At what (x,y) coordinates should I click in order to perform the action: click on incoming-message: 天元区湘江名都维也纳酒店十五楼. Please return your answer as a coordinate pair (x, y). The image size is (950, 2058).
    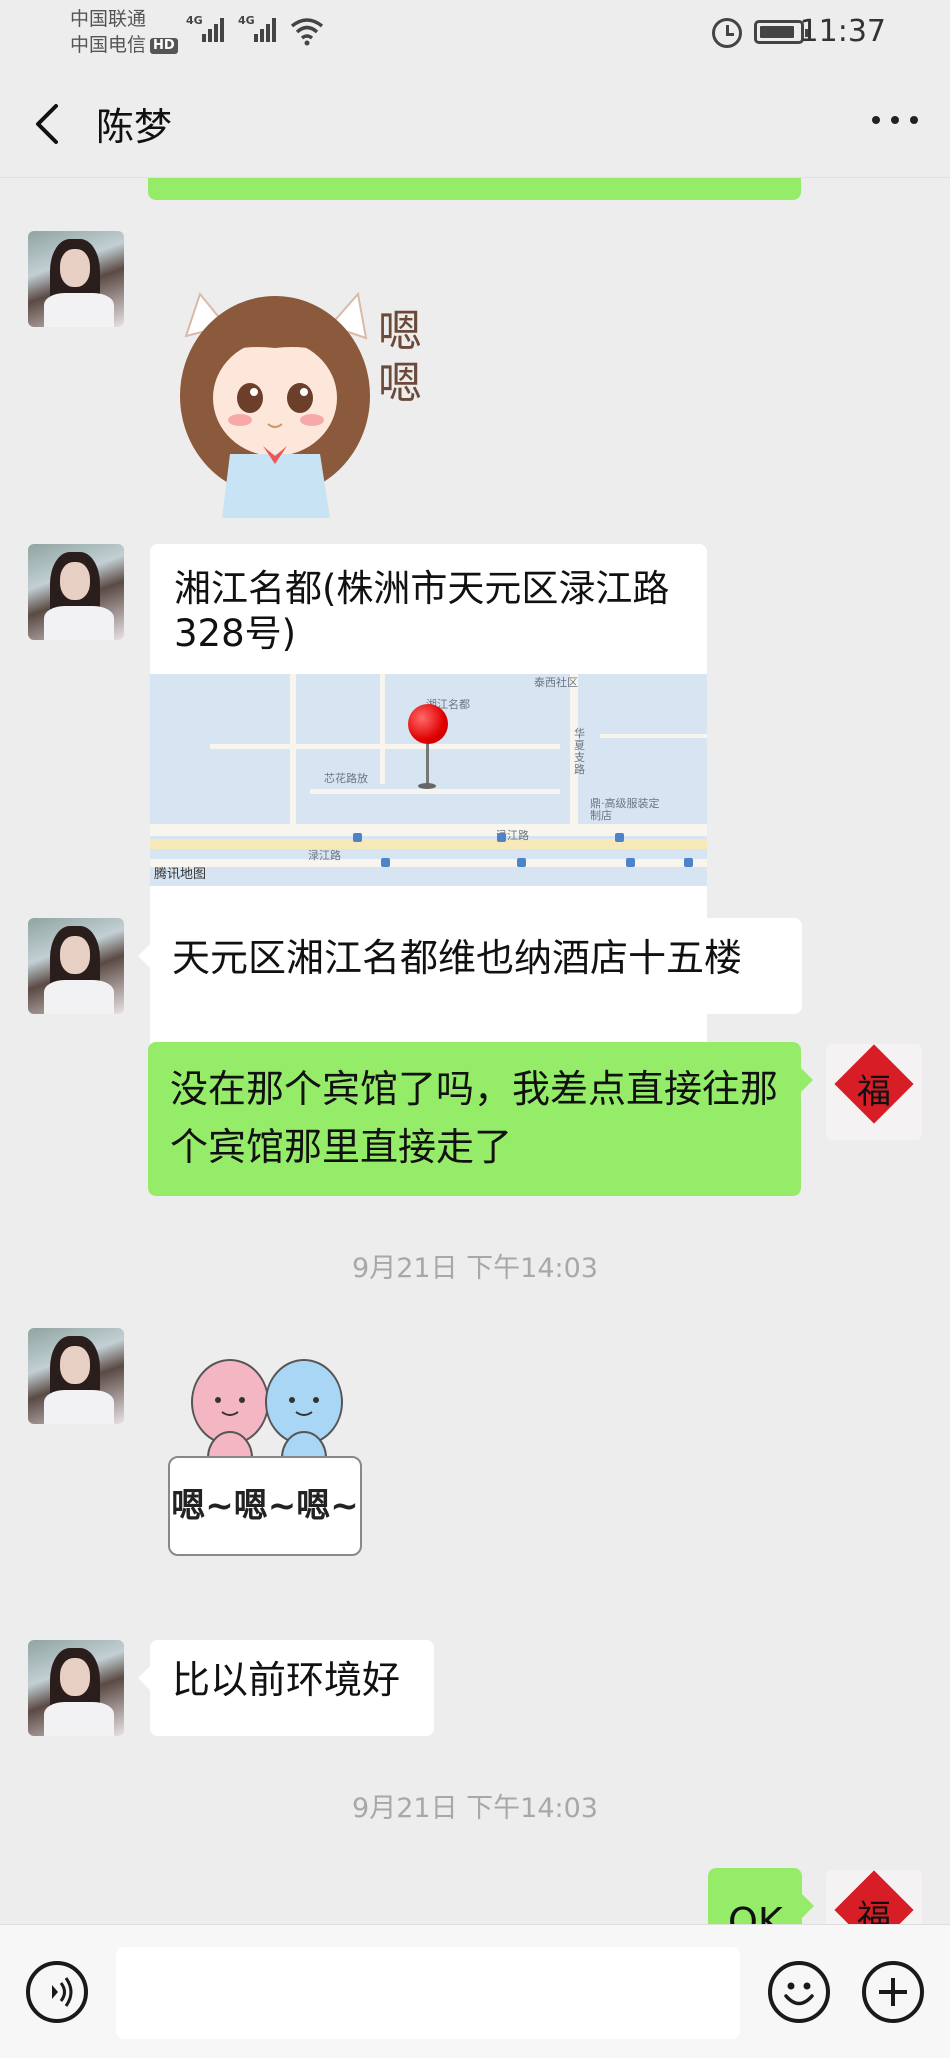
    Looking at the image, I should click on (470, 966).